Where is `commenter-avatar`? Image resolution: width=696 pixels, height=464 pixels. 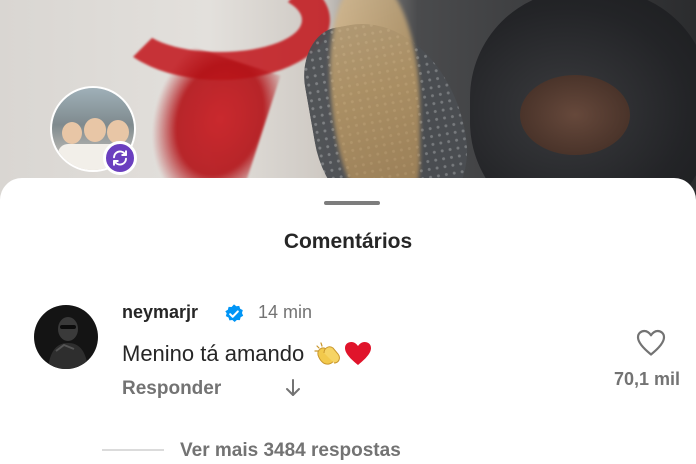
commenter-avatar is located at coordinates (66, 337).